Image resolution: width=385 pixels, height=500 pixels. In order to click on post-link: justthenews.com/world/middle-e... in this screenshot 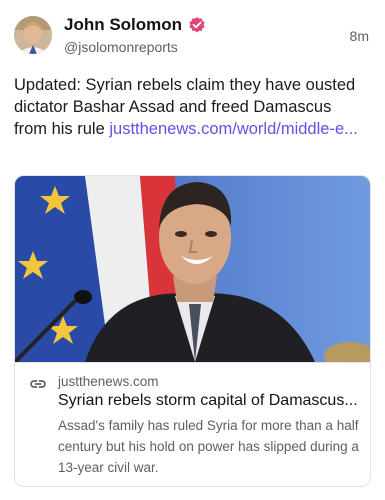, I will do `click(233, 129)`.